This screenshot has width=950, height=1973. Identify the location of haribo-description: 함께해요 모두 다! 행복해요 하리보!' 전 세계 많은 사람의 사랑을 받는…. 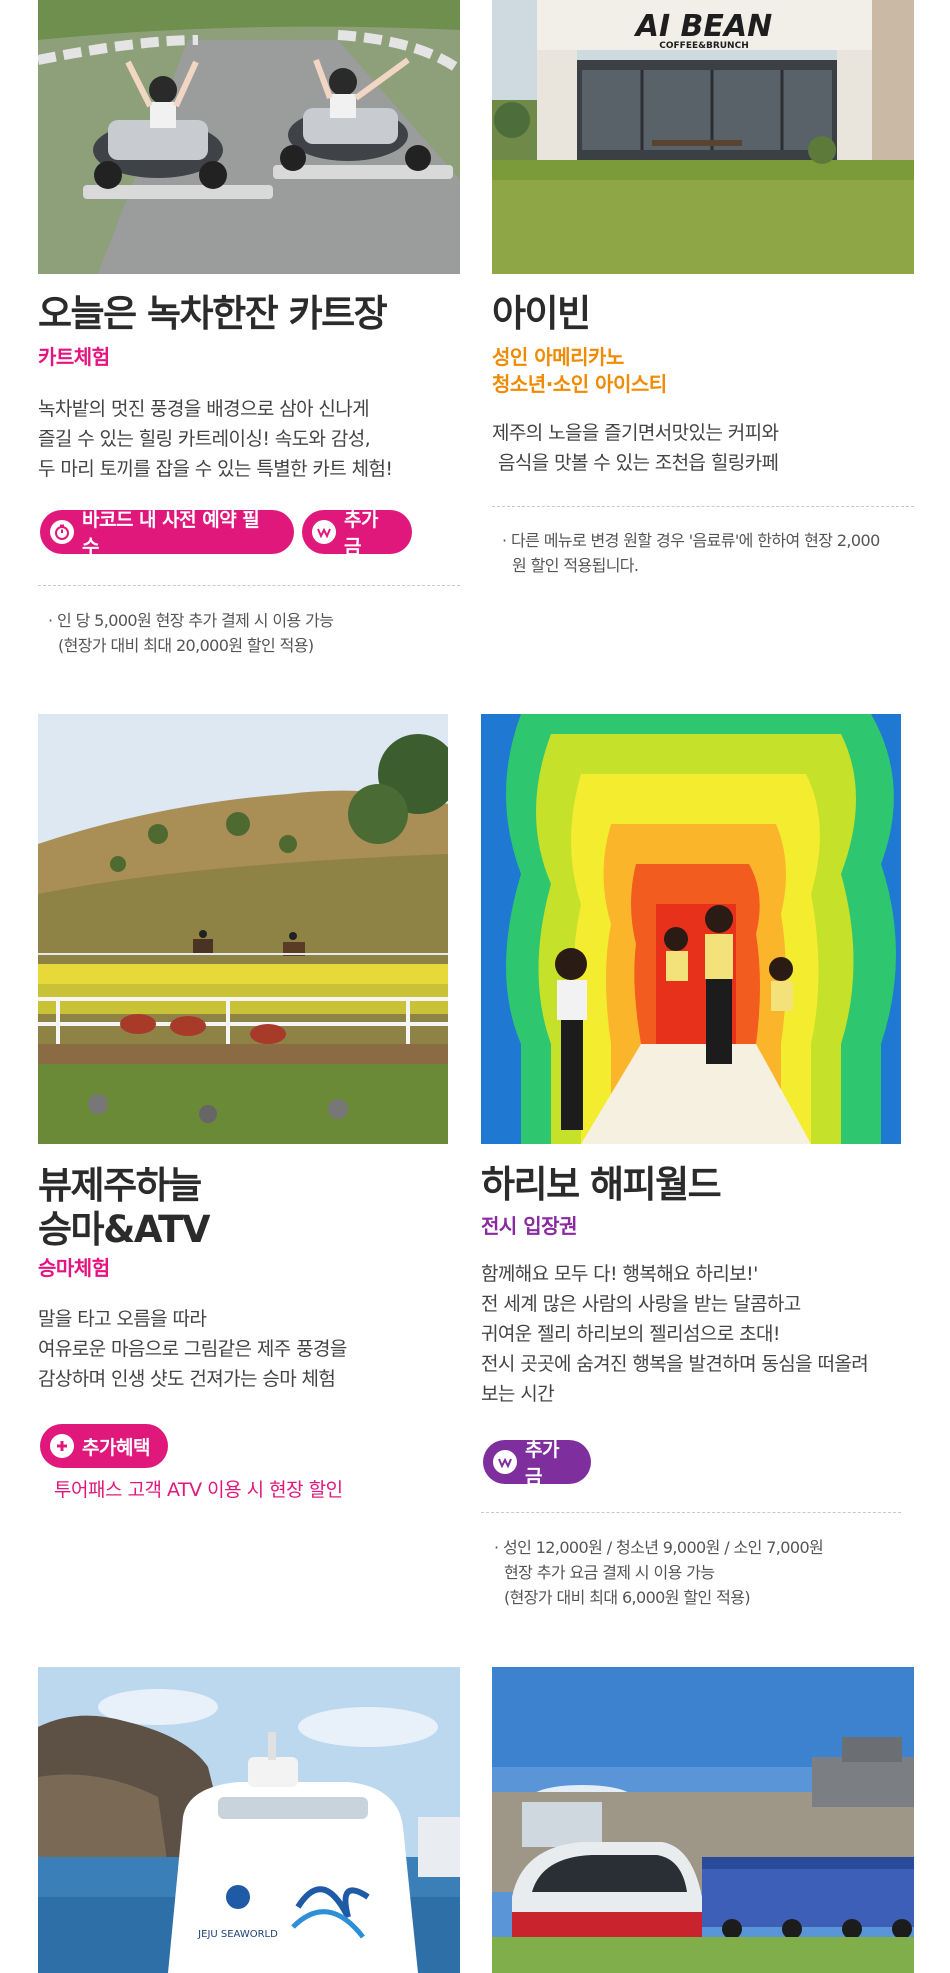
(675, 1334).